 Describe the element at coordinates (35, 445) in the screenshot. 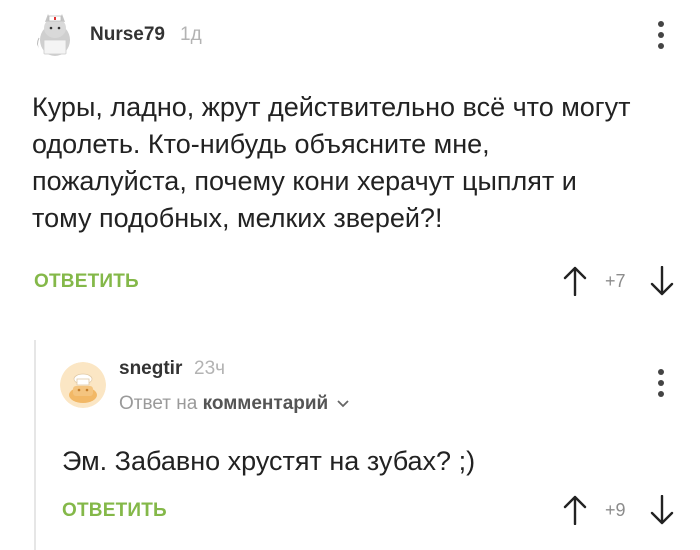

I see `thread-line` at that location.